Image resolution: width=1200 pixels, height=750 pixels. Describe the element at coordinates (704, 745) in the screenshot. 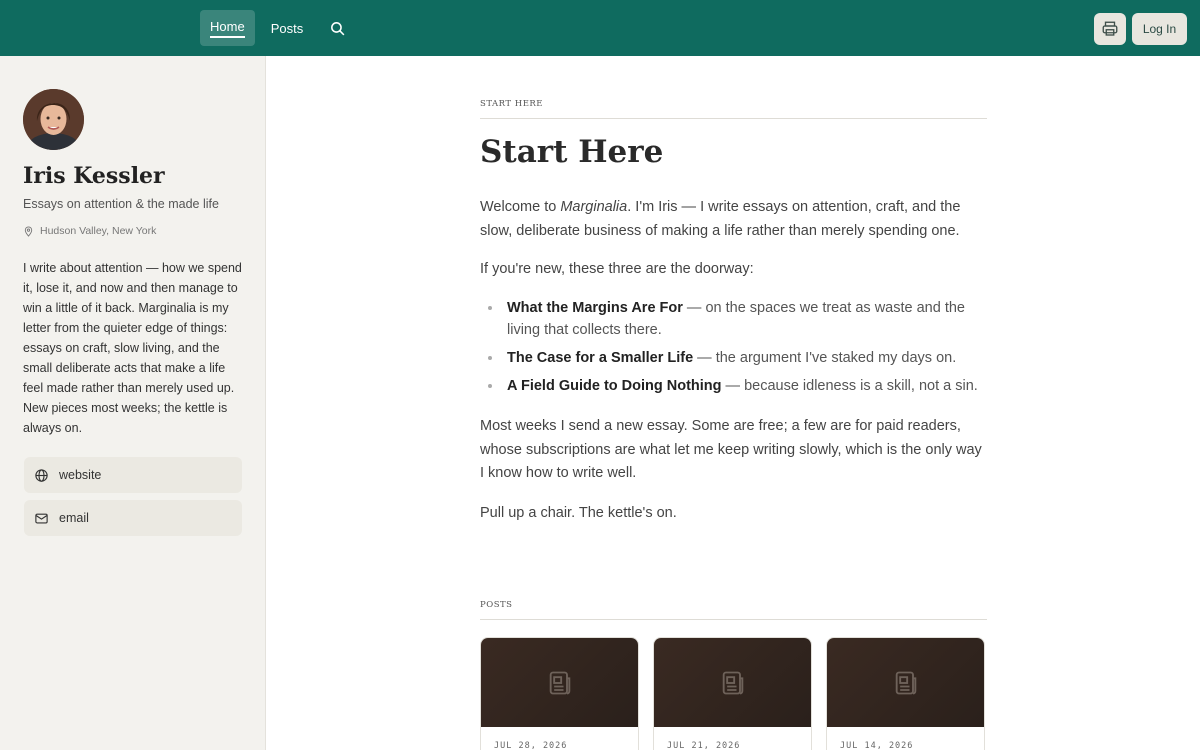

I see `post-date: JUL 21, 2026` at that location.